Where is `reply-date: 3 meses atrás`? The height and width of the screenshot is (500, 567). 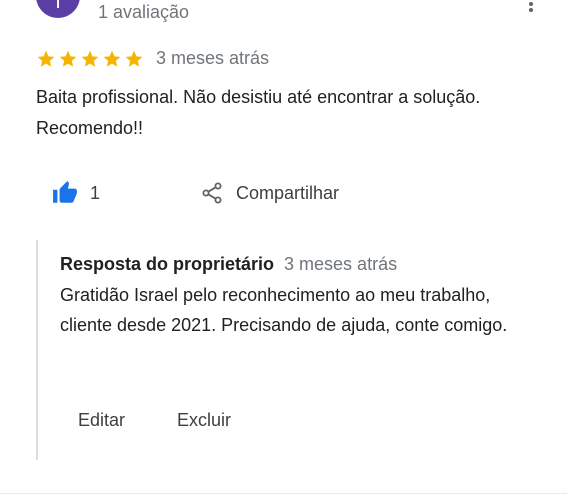
reply-date: 3 meses atrás is located at coordinates (341, 264).